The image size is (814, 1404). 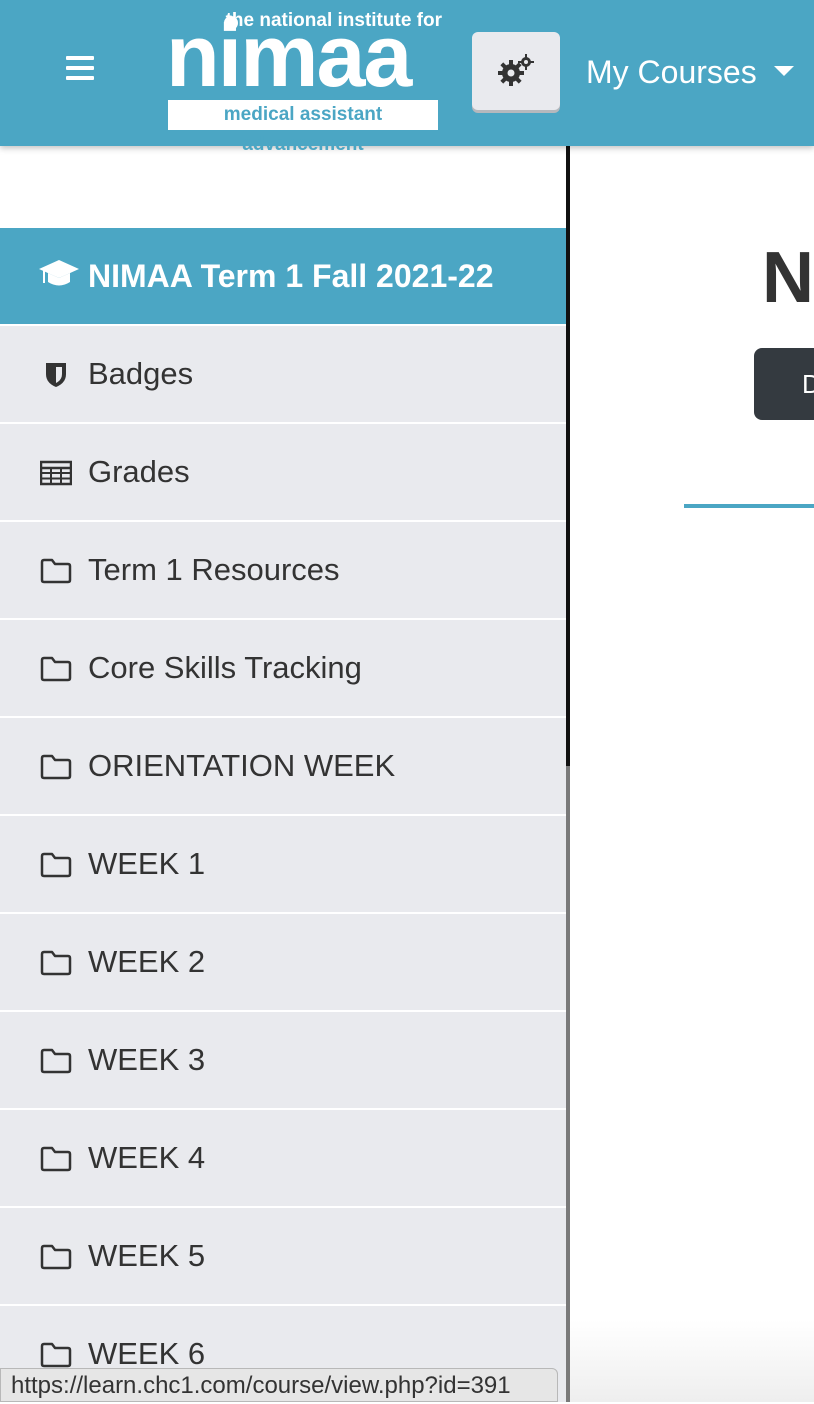 I want to click on sidebar-item-label: Term 1 Resources, so click(x=214, y=569).